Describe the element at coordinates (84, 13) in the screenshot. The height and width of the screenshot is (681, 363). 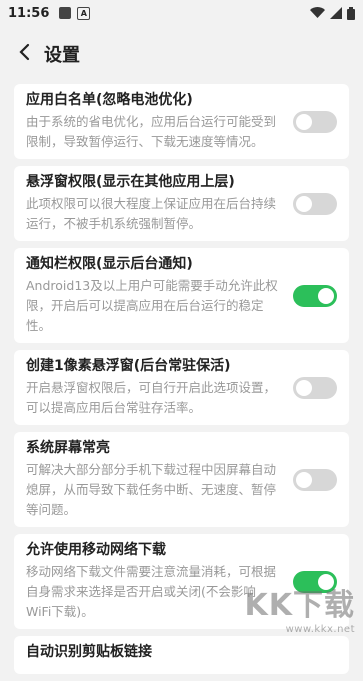
I see `a-icon: A` at that location.